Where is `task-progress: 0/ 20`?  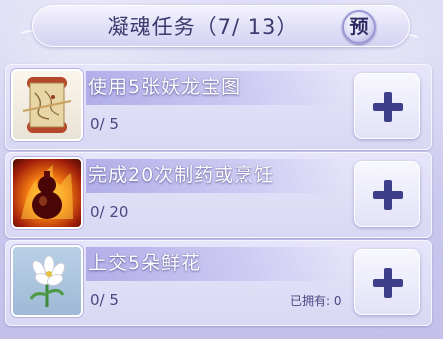 task-progress: 0/ 20 is located at coordinates (109, 212).